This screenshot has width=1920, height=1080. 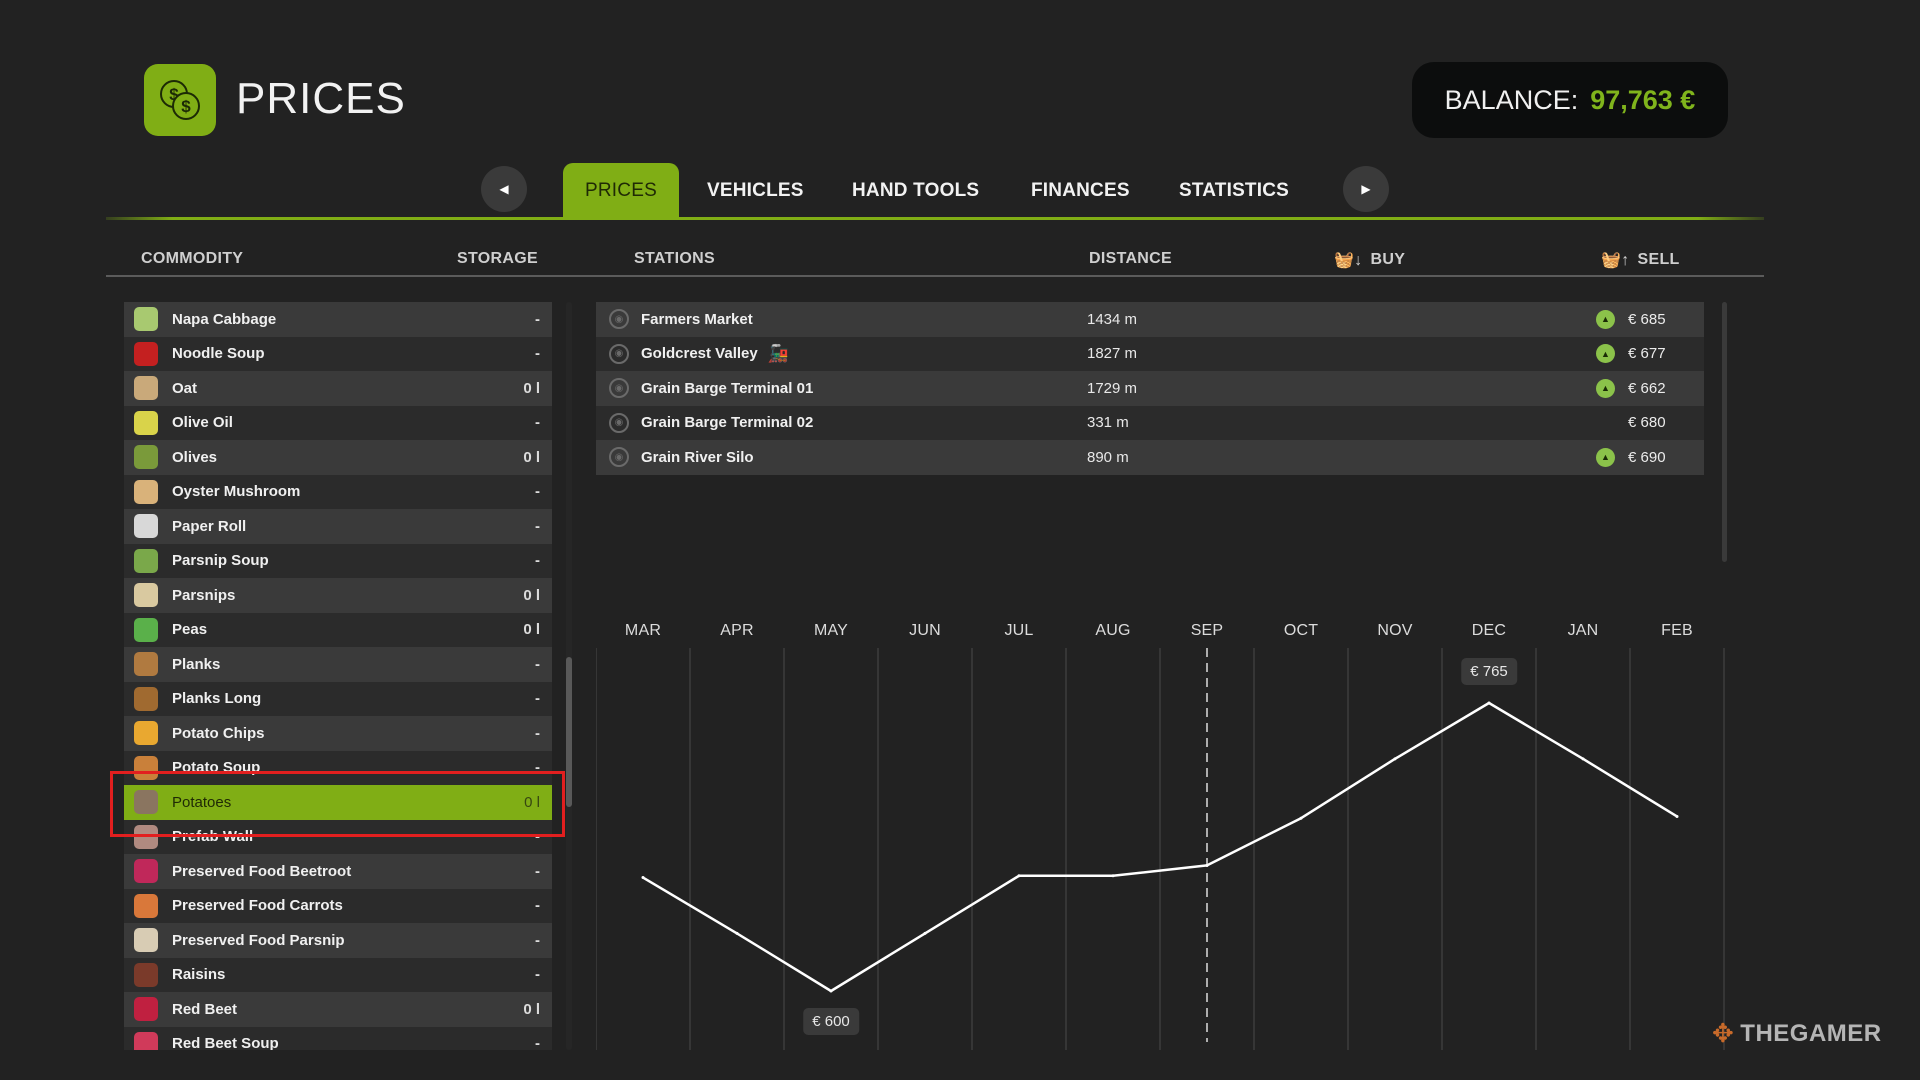 What do you see at coordinates (338, 491) in the screenshot?
I see `commodity-row: Oyster Mushroom -` at bounding box center [338, 491].